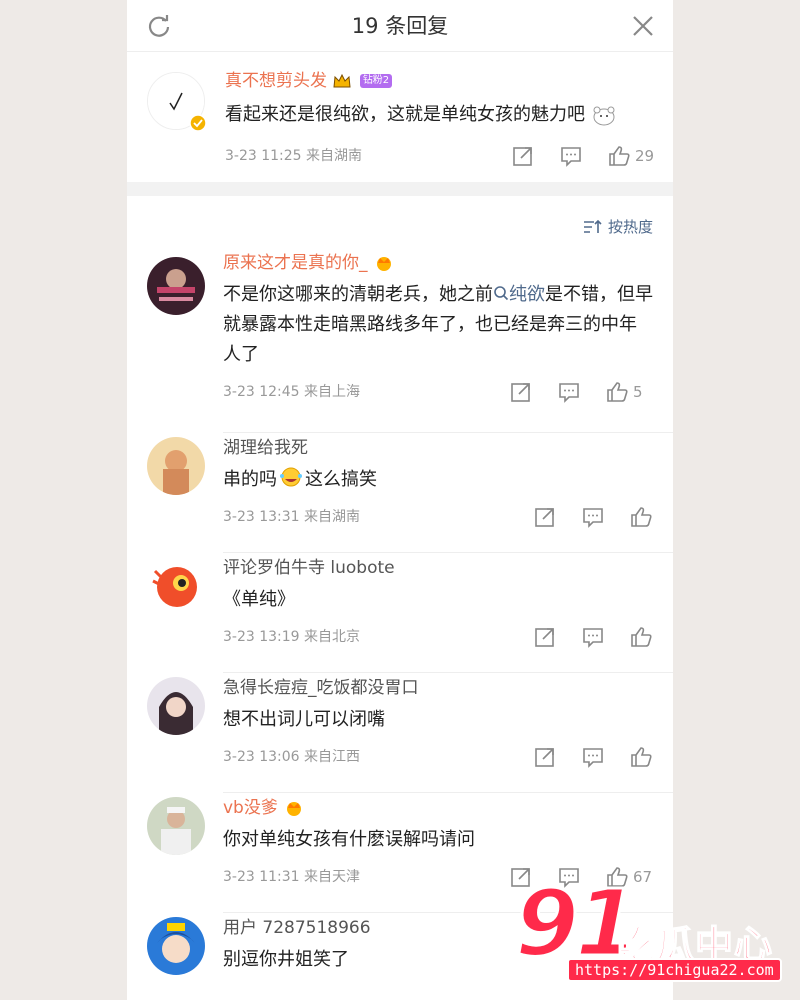 This screenshot has width=800, height=1000. What do you see at coordinates (643, 26) in the screenshot?
I see `close-icon` at bounding box center [643, 26].